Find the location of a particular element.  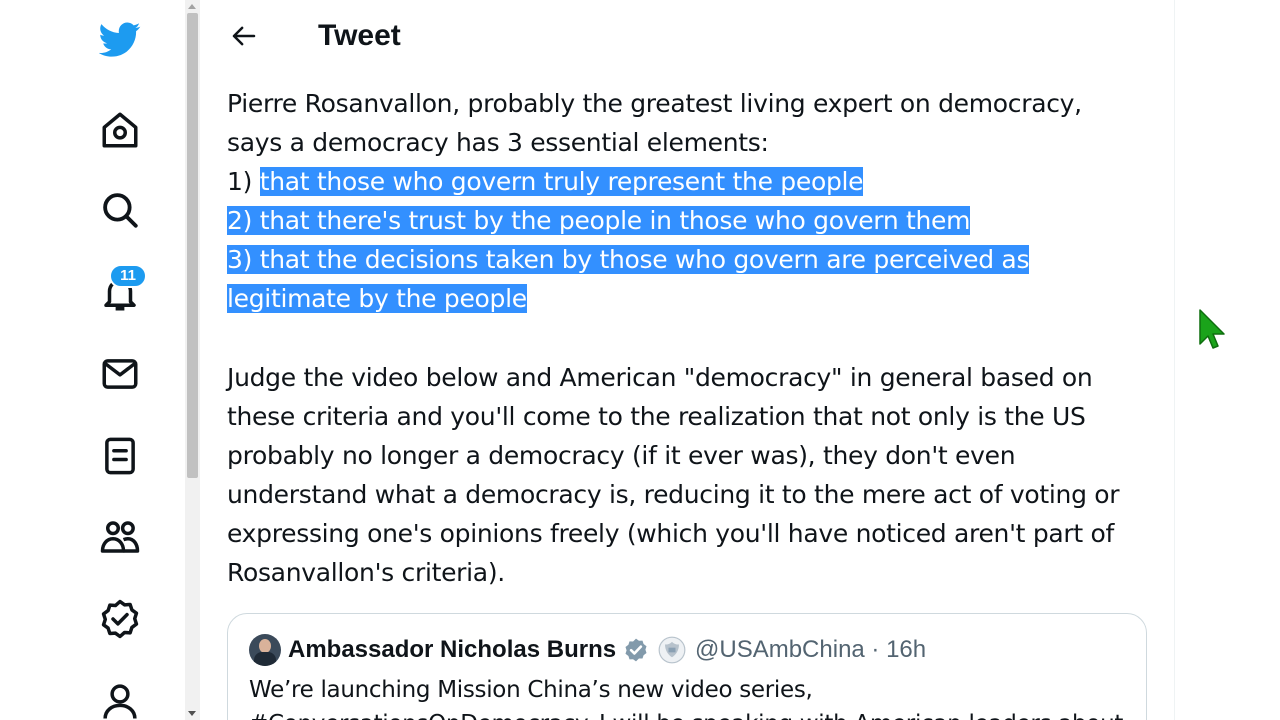

page-header: Tweet is located at coordinates (687, 36).